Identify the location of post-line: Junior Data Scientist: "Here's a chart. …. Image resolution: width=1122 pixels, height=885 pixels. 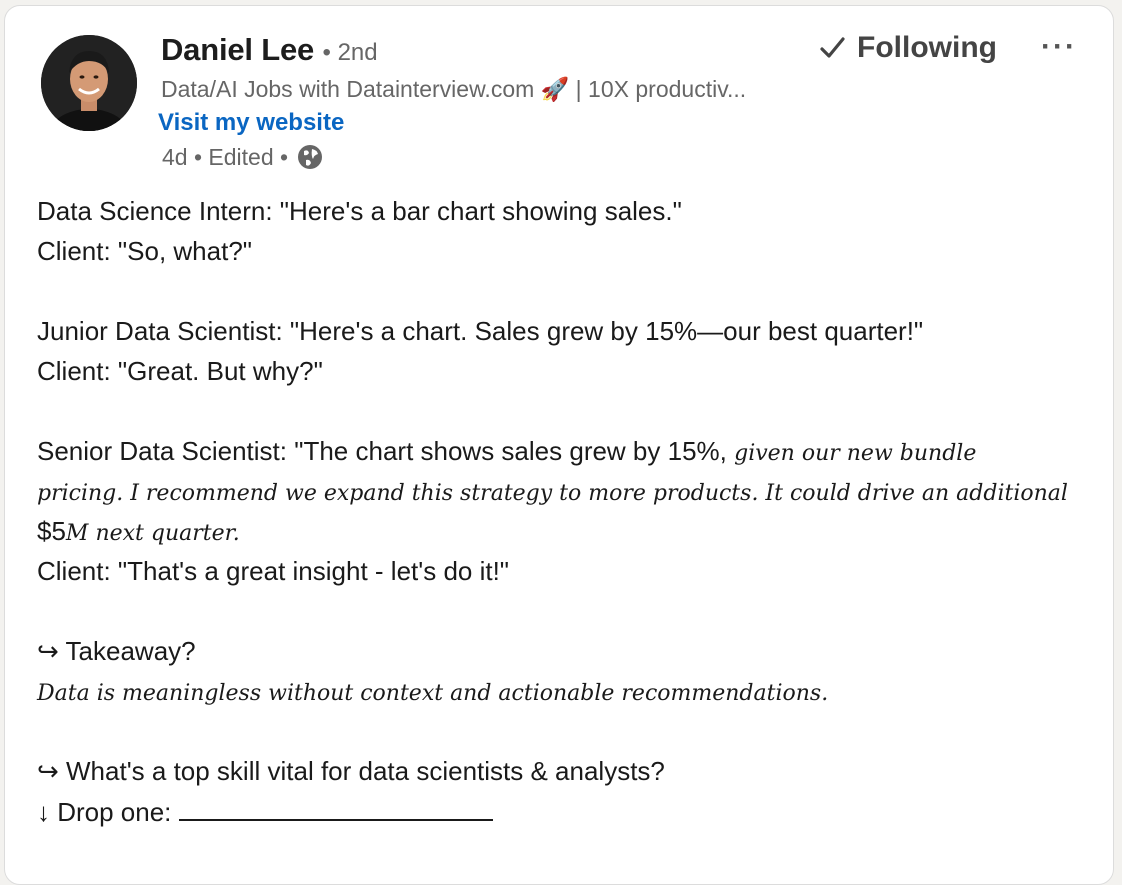
(480, 331).